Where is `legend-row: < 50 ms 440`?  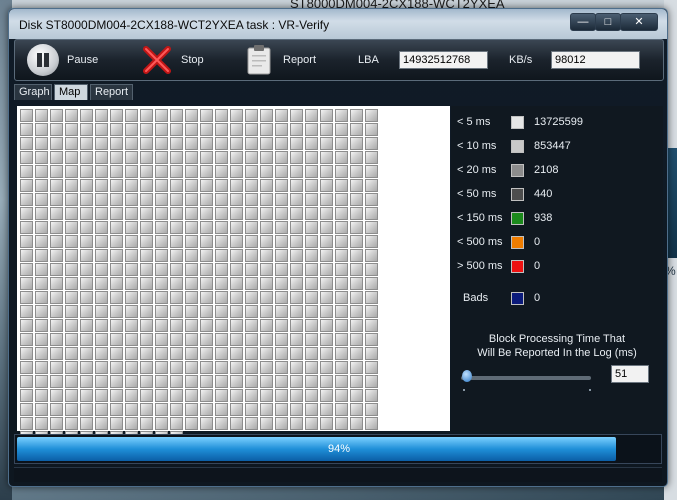
legend-row: < 50 ms 440 is located at coordinates (535, 194).